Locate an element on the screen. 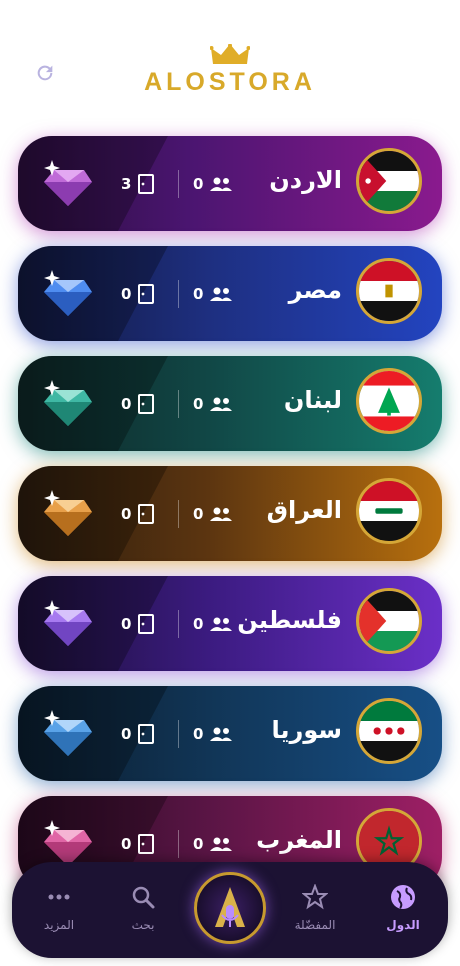  iraq-flag is located at coordinates (389, 511).